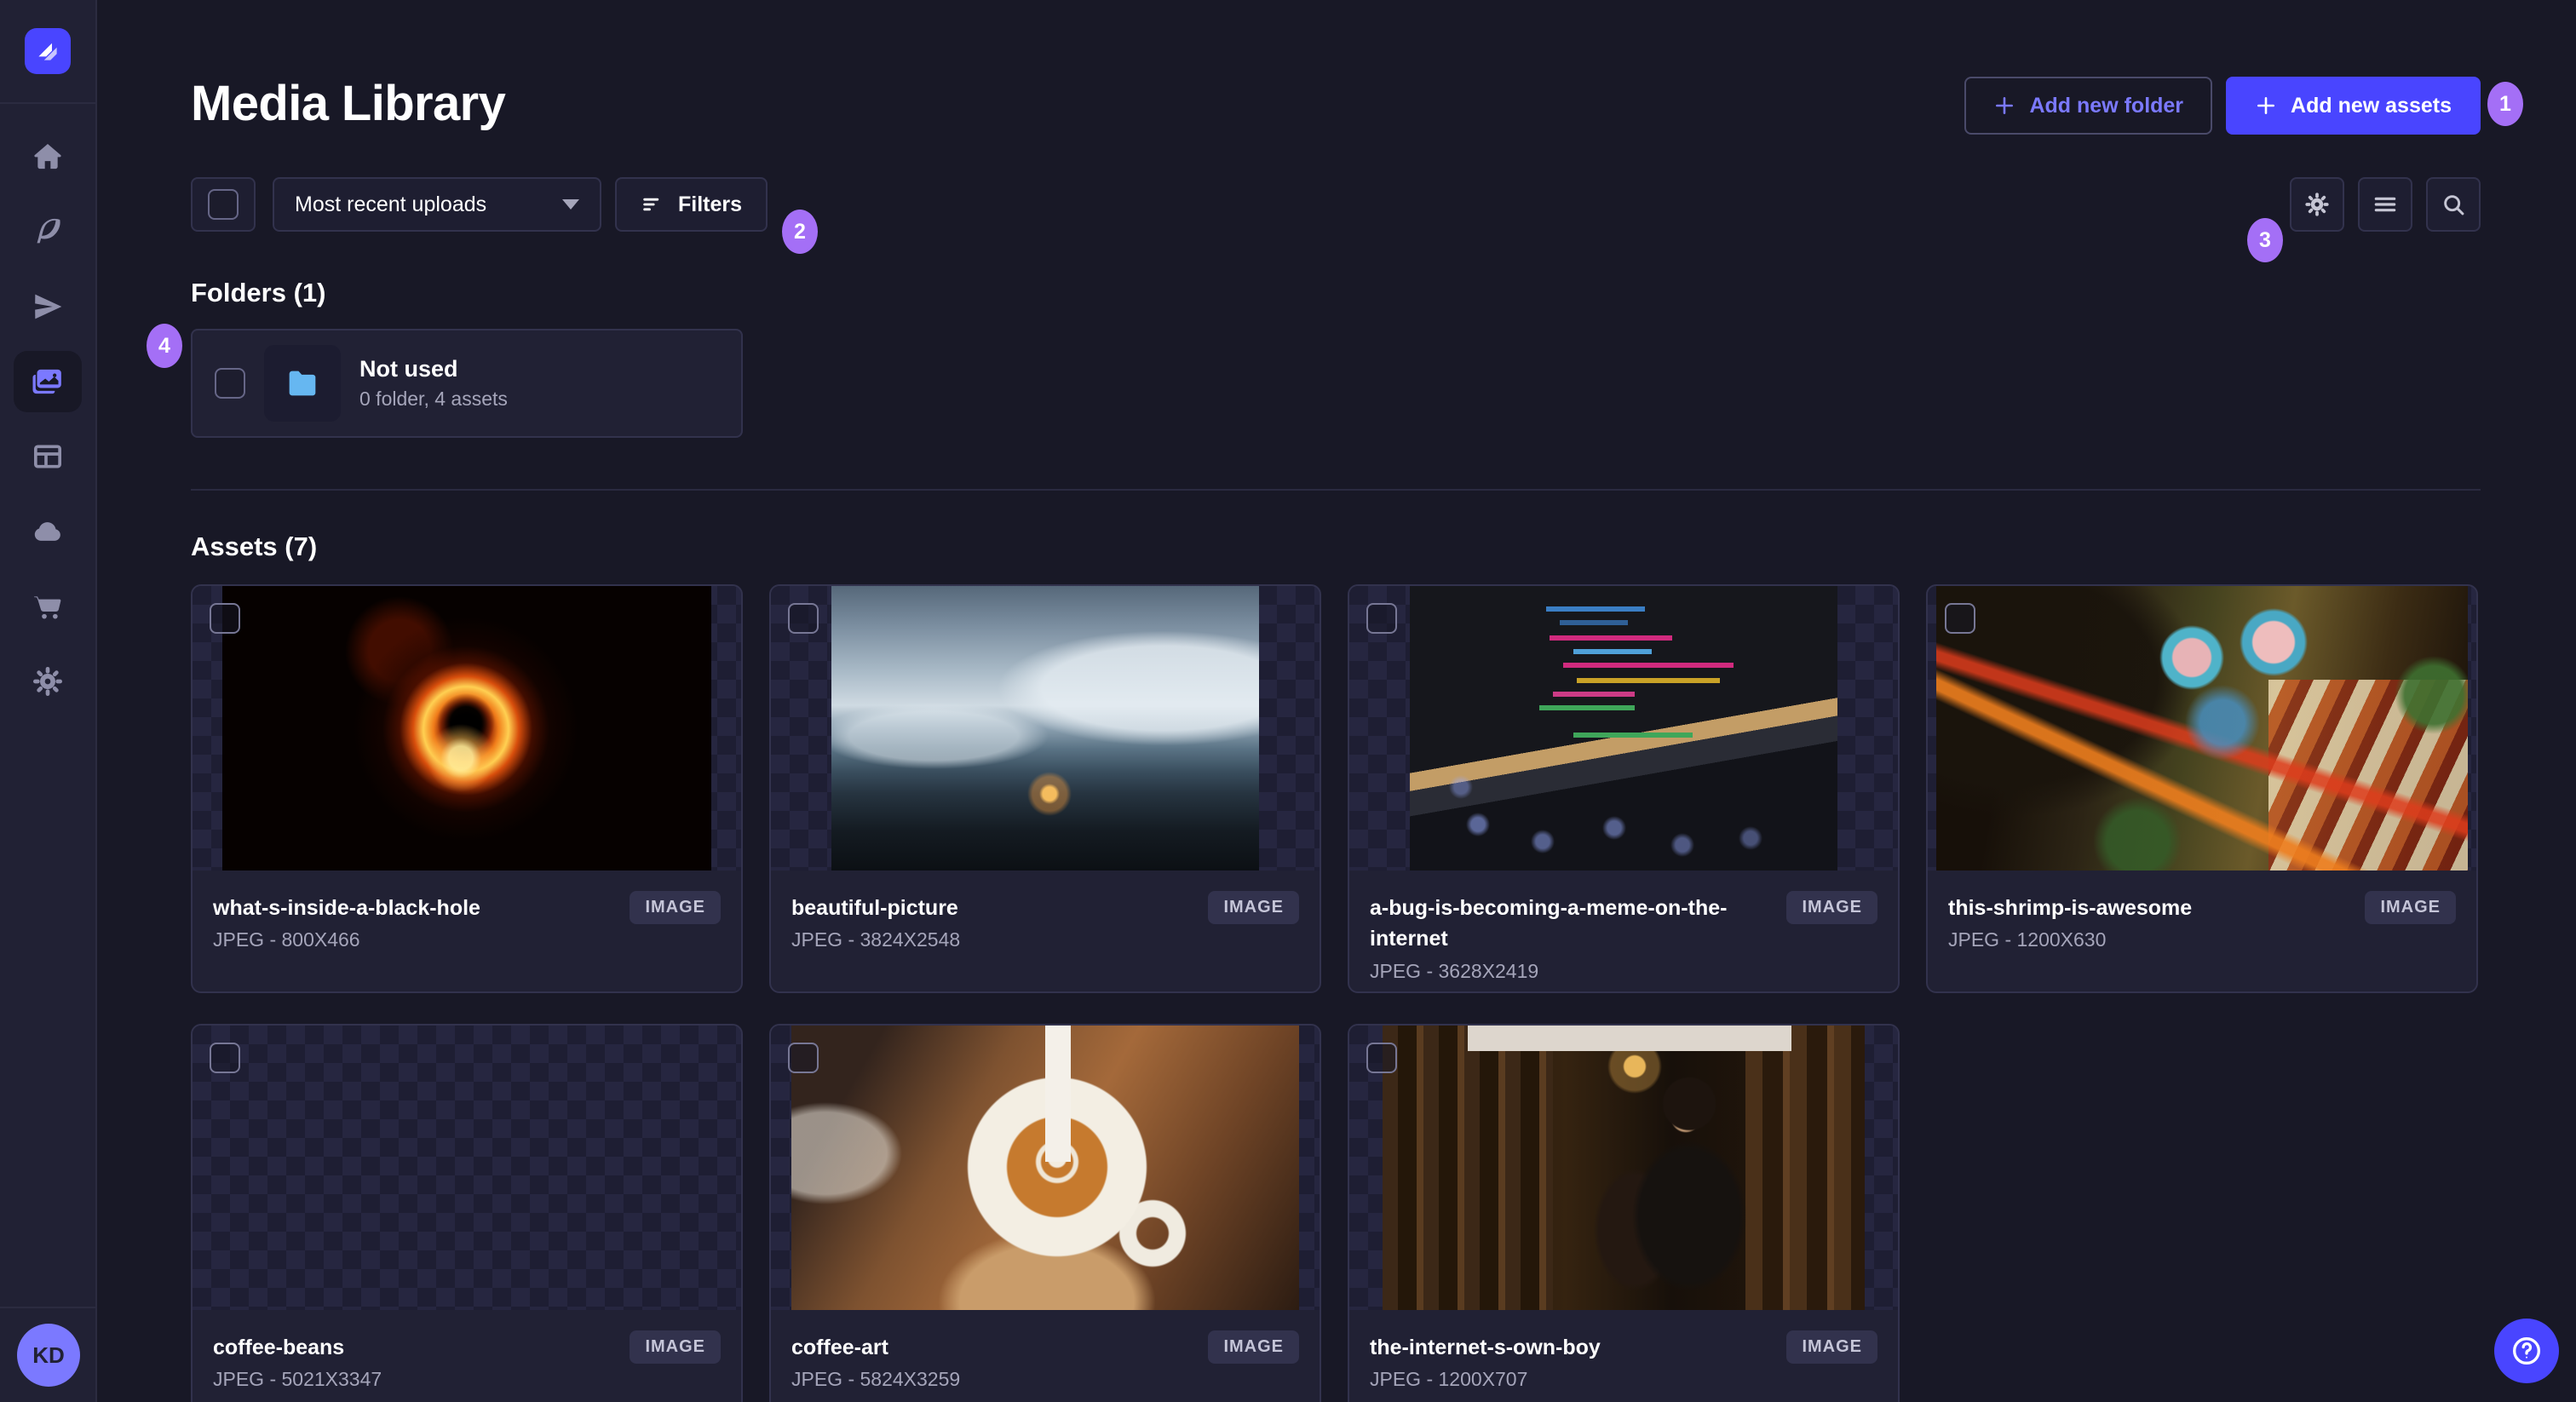  What do you see at coordinates (467, 383) in the screenshot?
I see `folder-card: Not used 0 folder, 4 assets` at bounding box center [467, 383].